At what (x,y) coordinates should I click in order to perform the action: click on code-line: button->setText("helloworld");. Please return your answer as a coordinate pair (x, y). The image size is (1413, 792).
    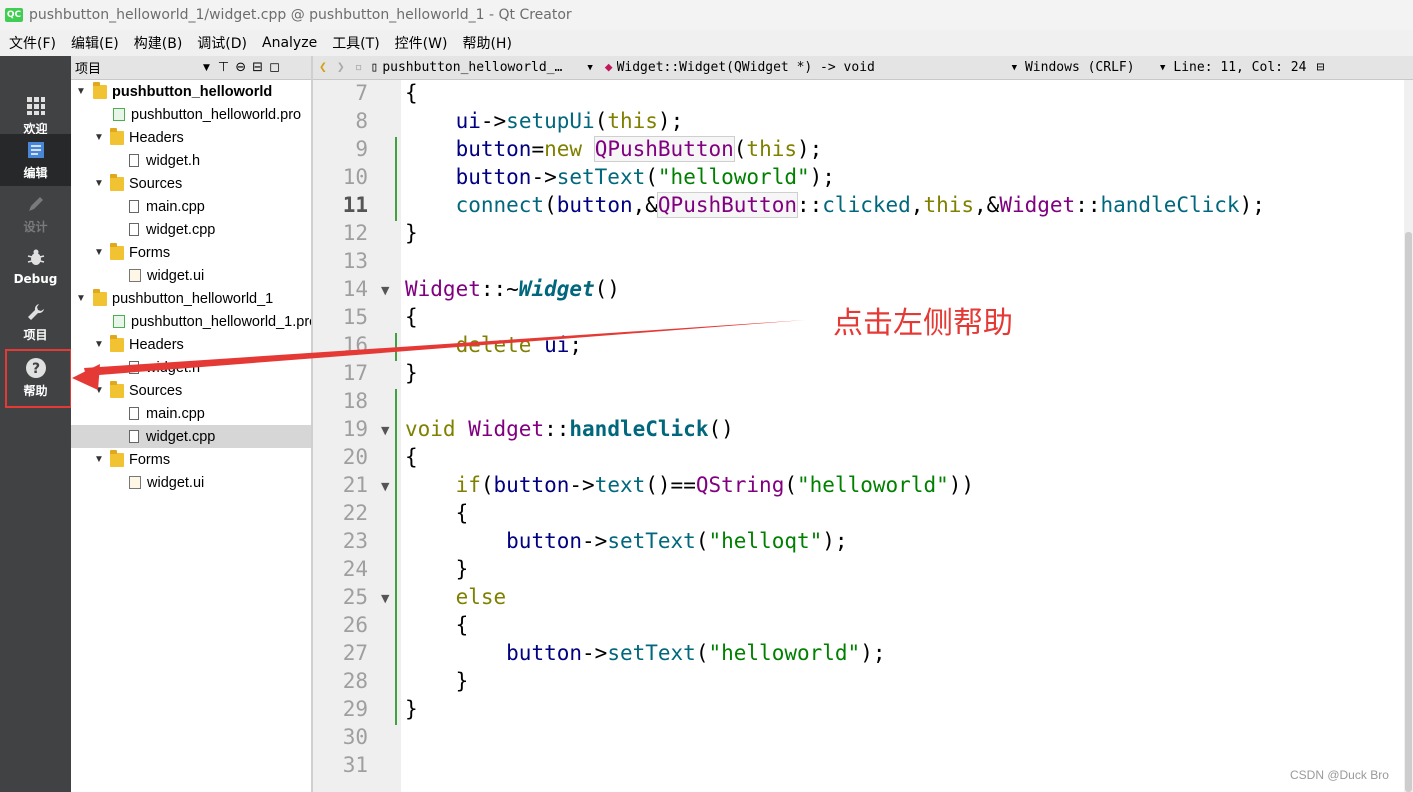
    Looking at the image, I should click on (696, 653).